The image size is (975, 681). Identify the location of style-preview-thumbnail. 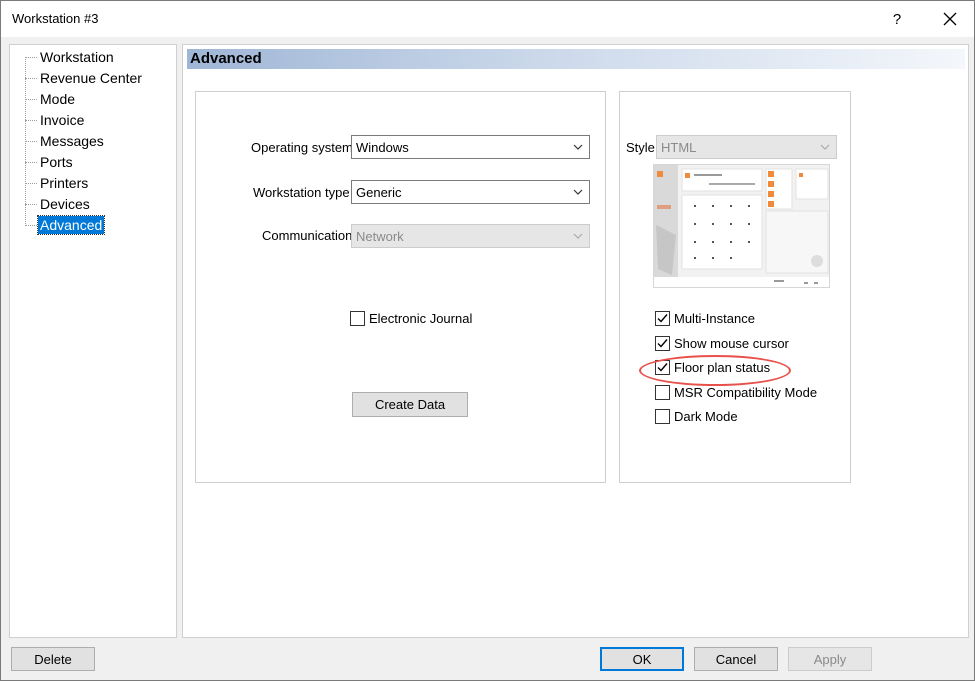
(741, 226).